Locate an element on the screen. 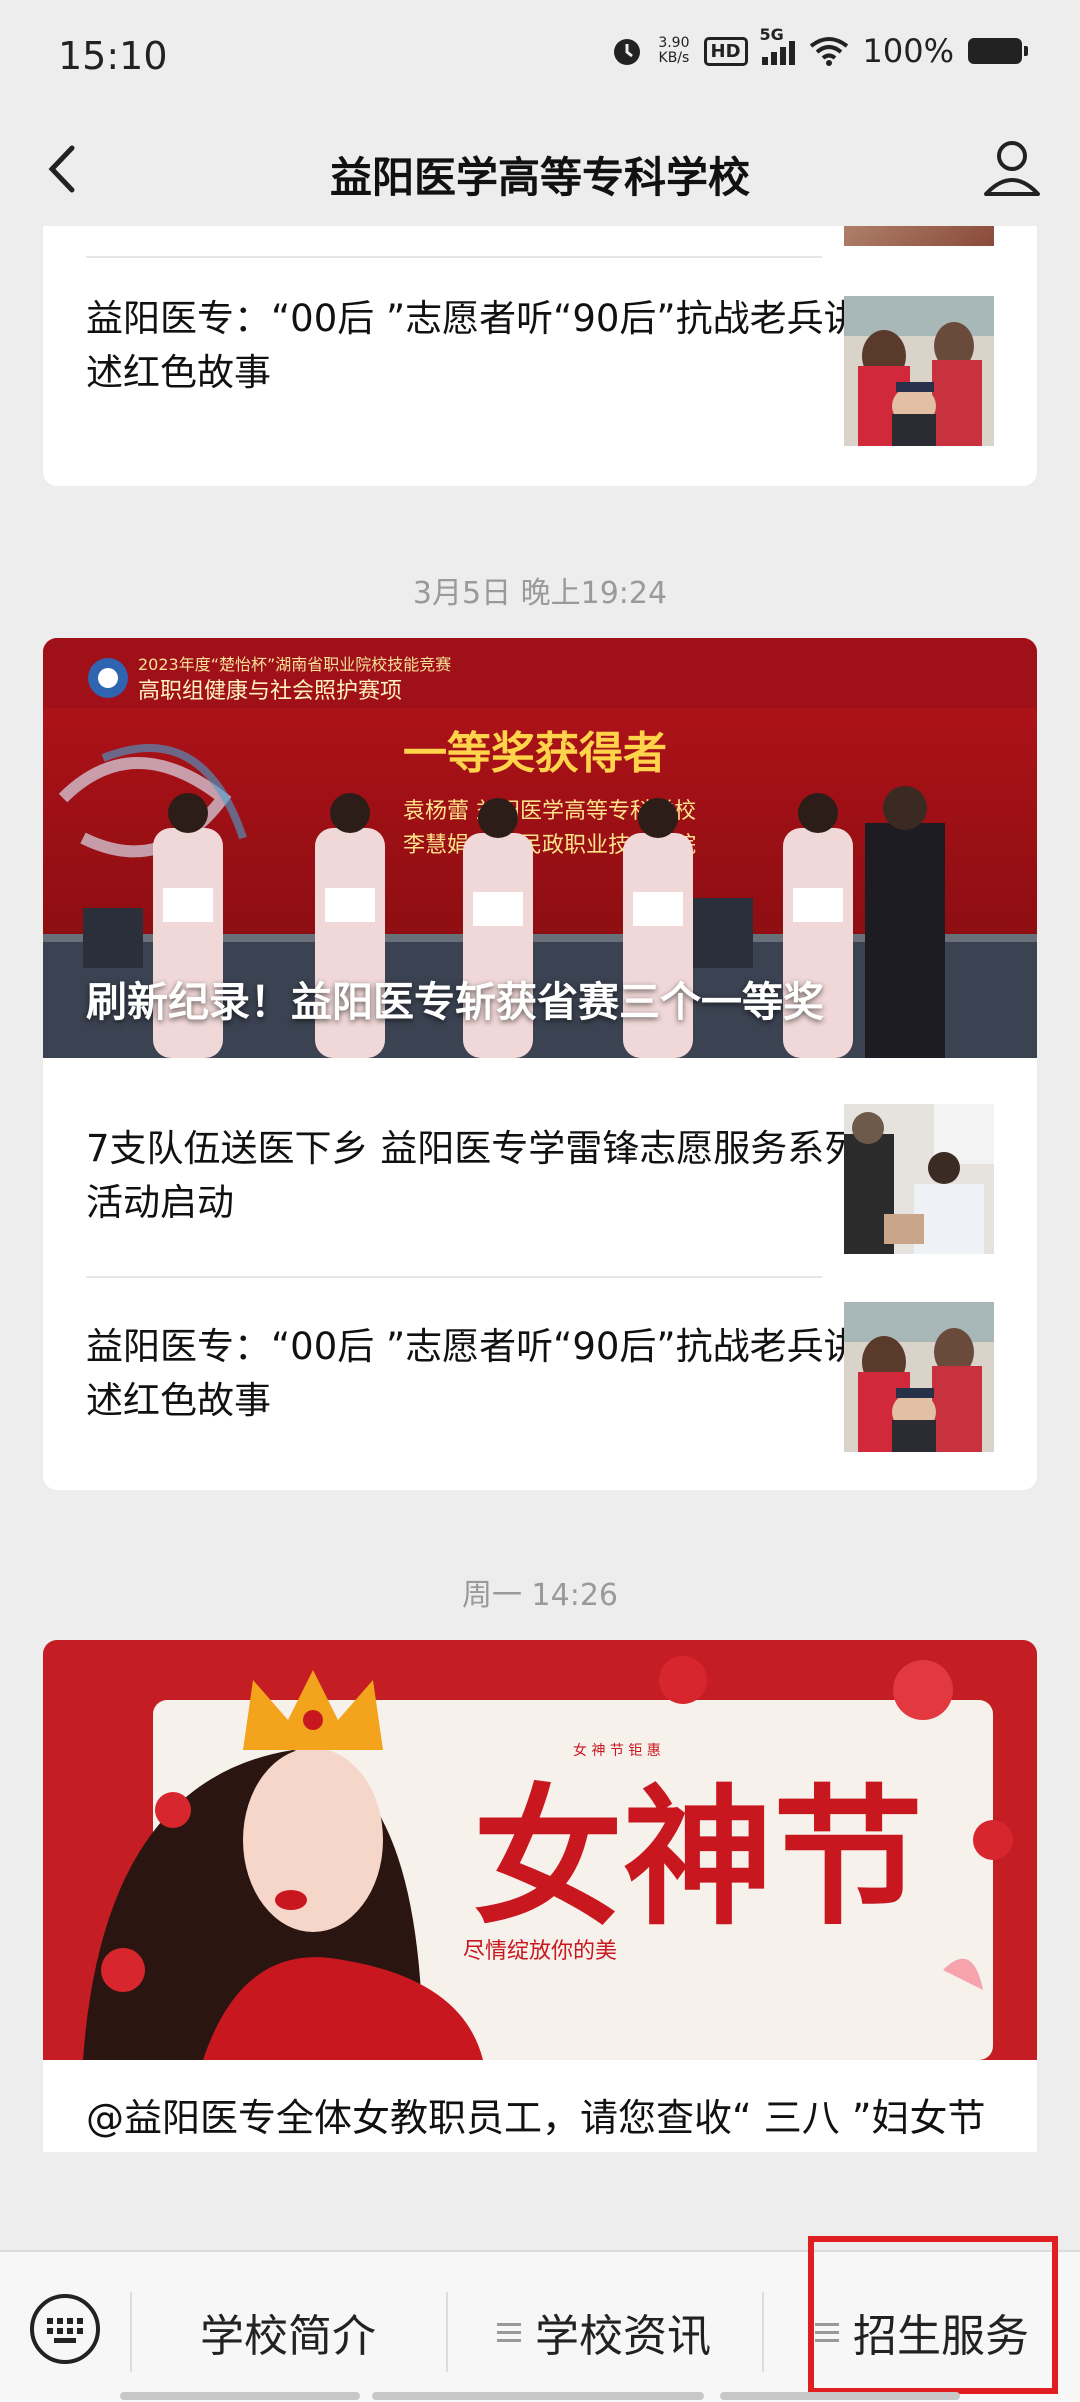  alarm-icon is located at coordinates (627, 52).